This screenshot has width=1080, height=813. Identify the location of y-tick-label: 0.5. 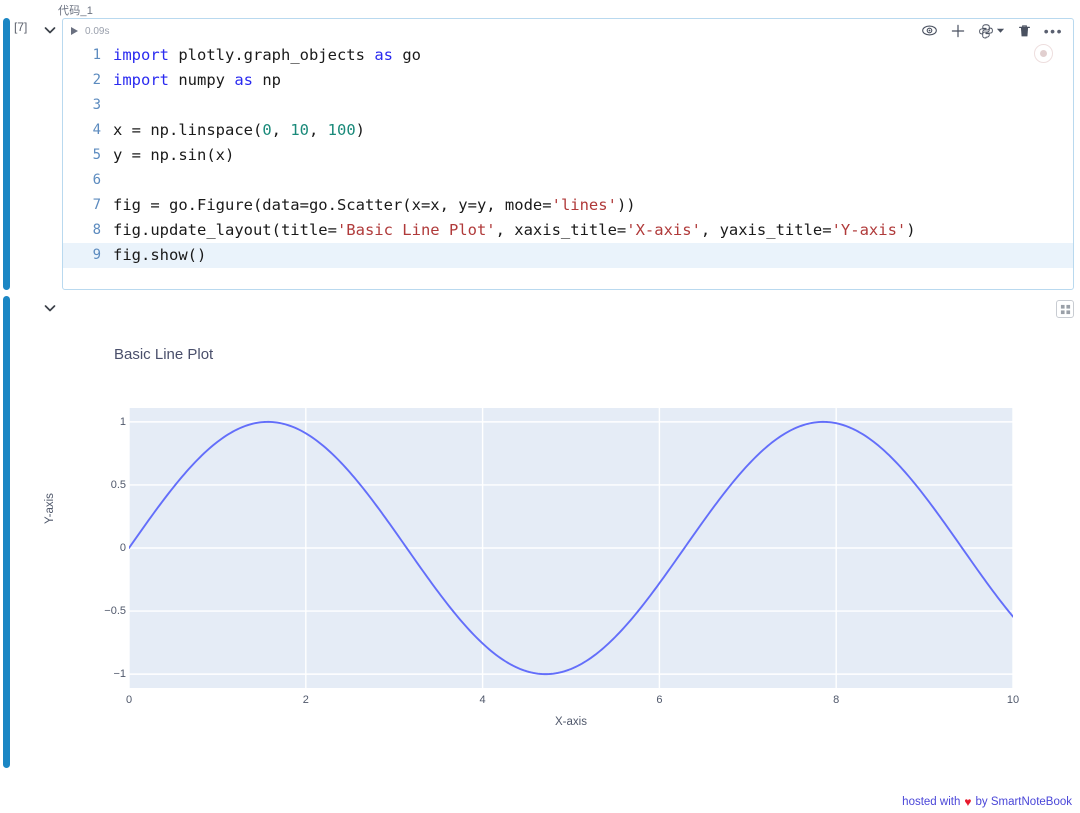
(118, 484).